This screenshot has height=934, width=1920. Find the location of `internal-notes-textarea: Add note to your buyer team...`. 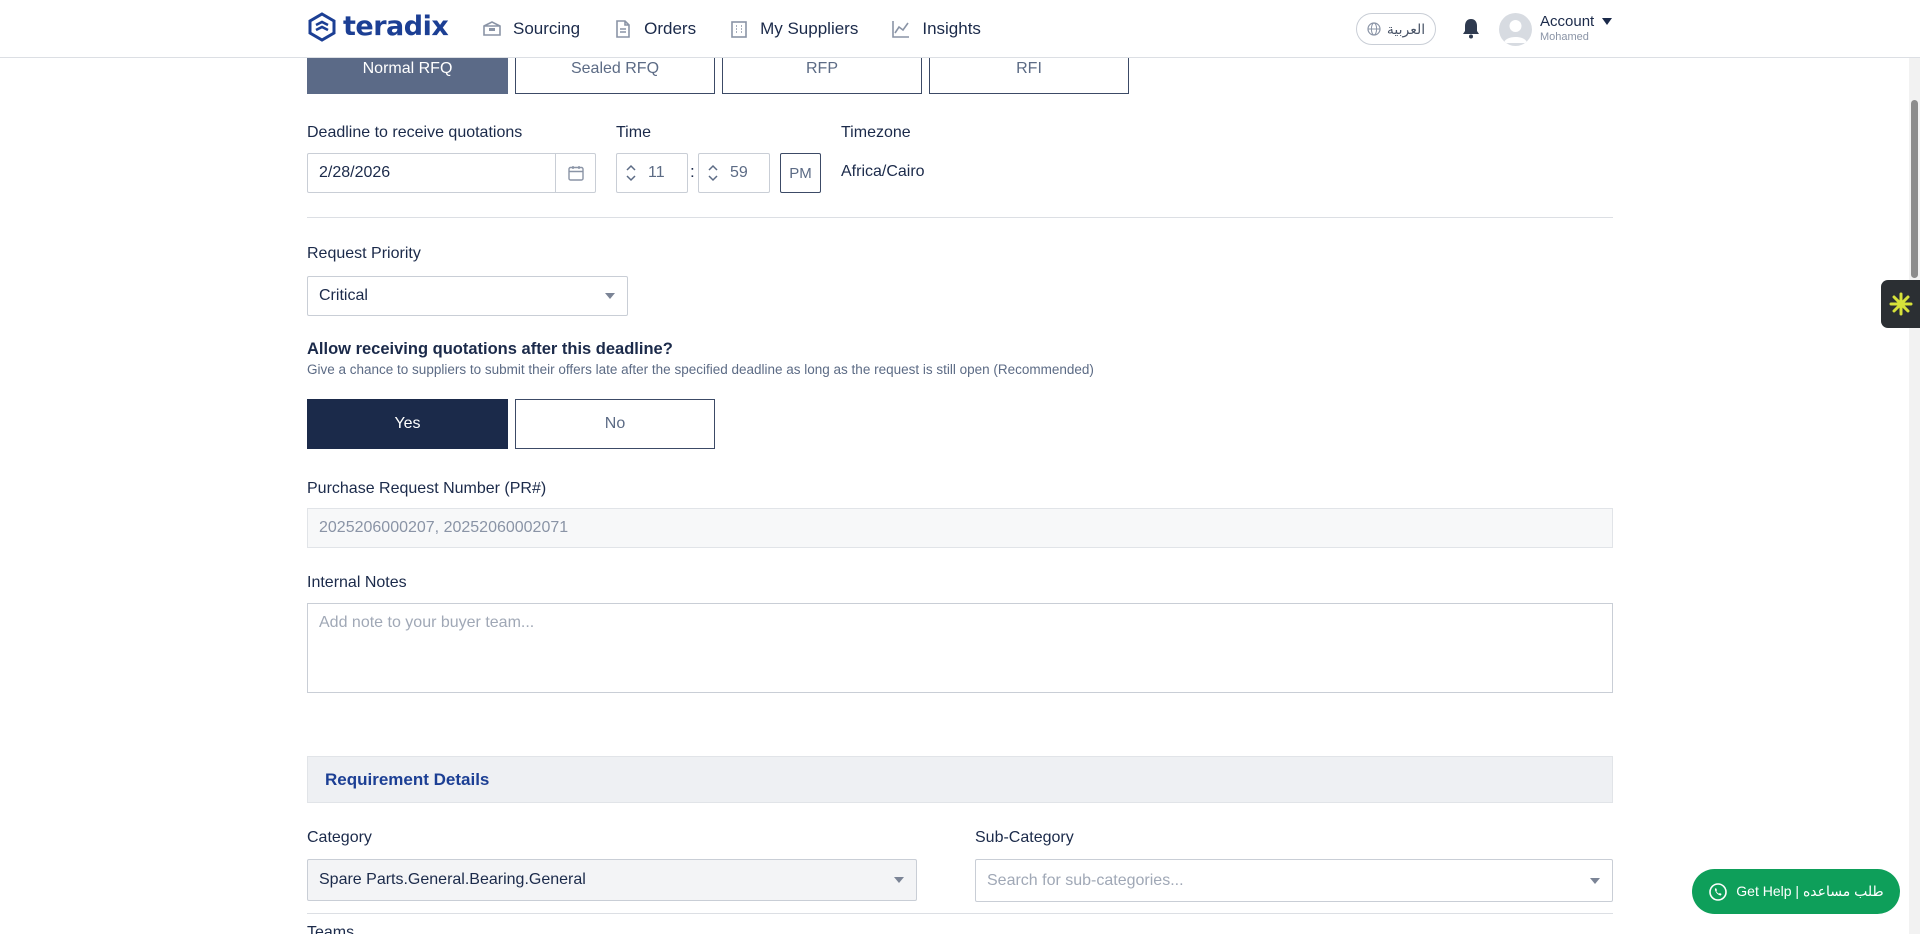

internal-notes-textarea: Add note to your buyer team... is located at coordinates (960, 648).